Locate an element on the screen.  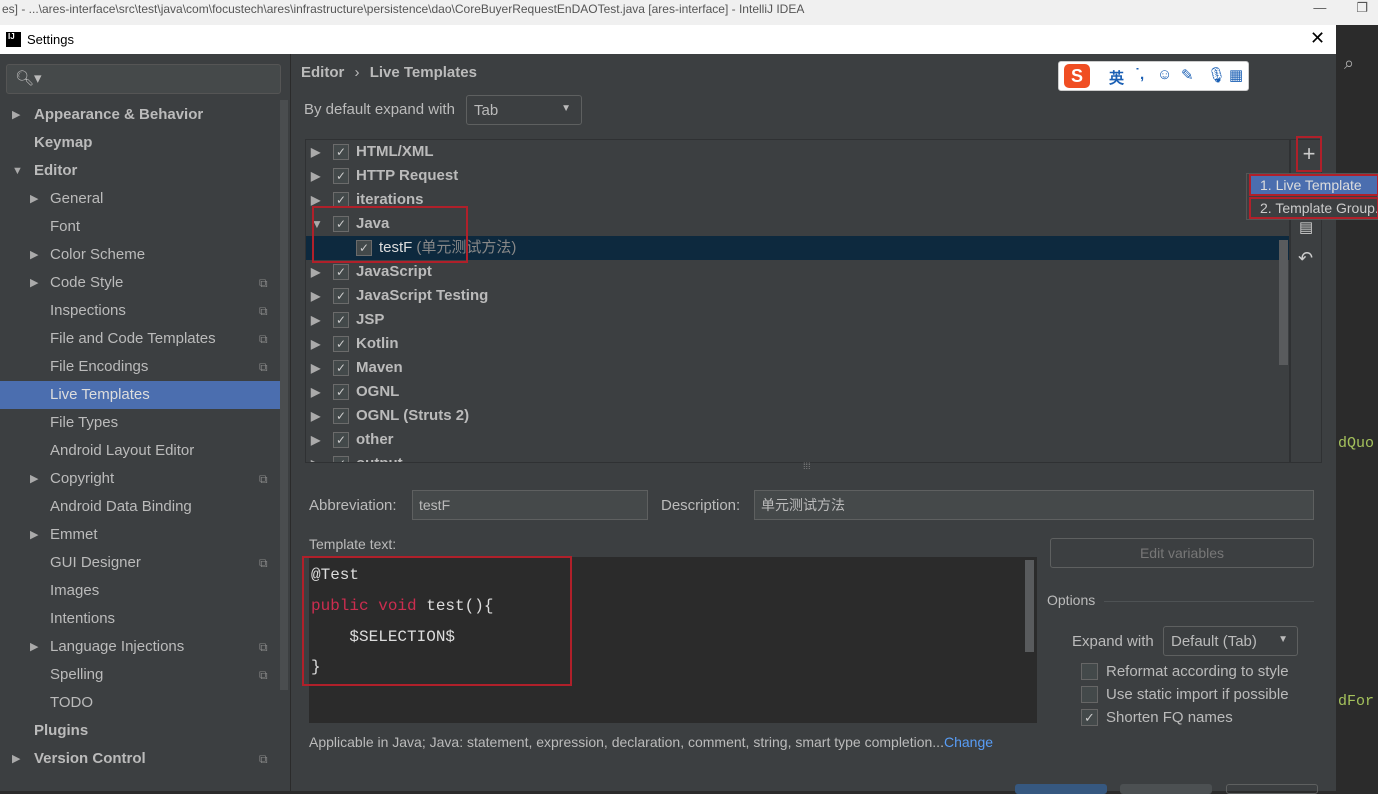
sidebar-item-language-injections: ▶ Language Injections ⧉ is located at coordinates (140, 647).